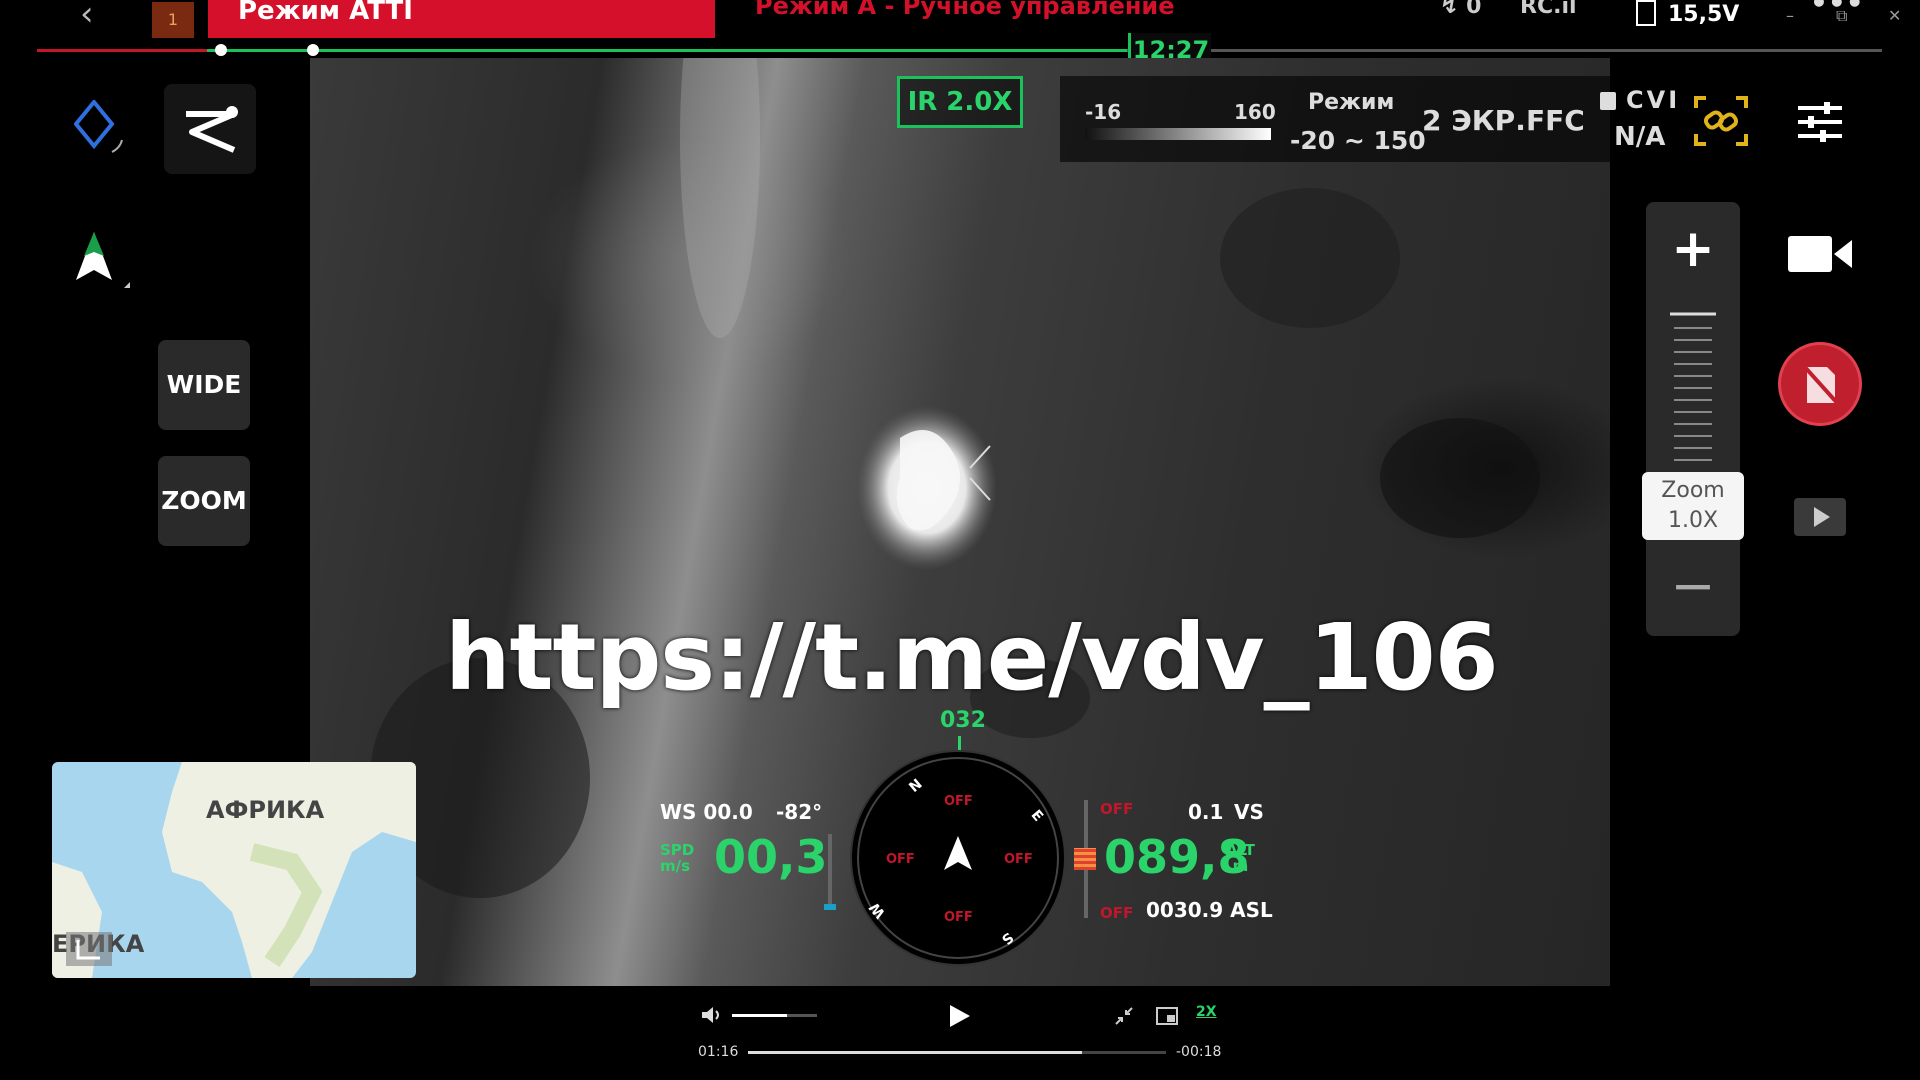 This screenshot has width=1920, height=1080. I want to click on altitude-label: ALT, so click(1240, 850).